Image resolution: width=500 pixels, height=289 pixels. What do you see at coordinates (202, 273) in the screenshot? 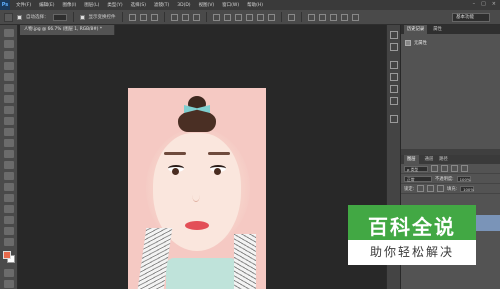
I see `shirt` at bounding box center [202, 273].